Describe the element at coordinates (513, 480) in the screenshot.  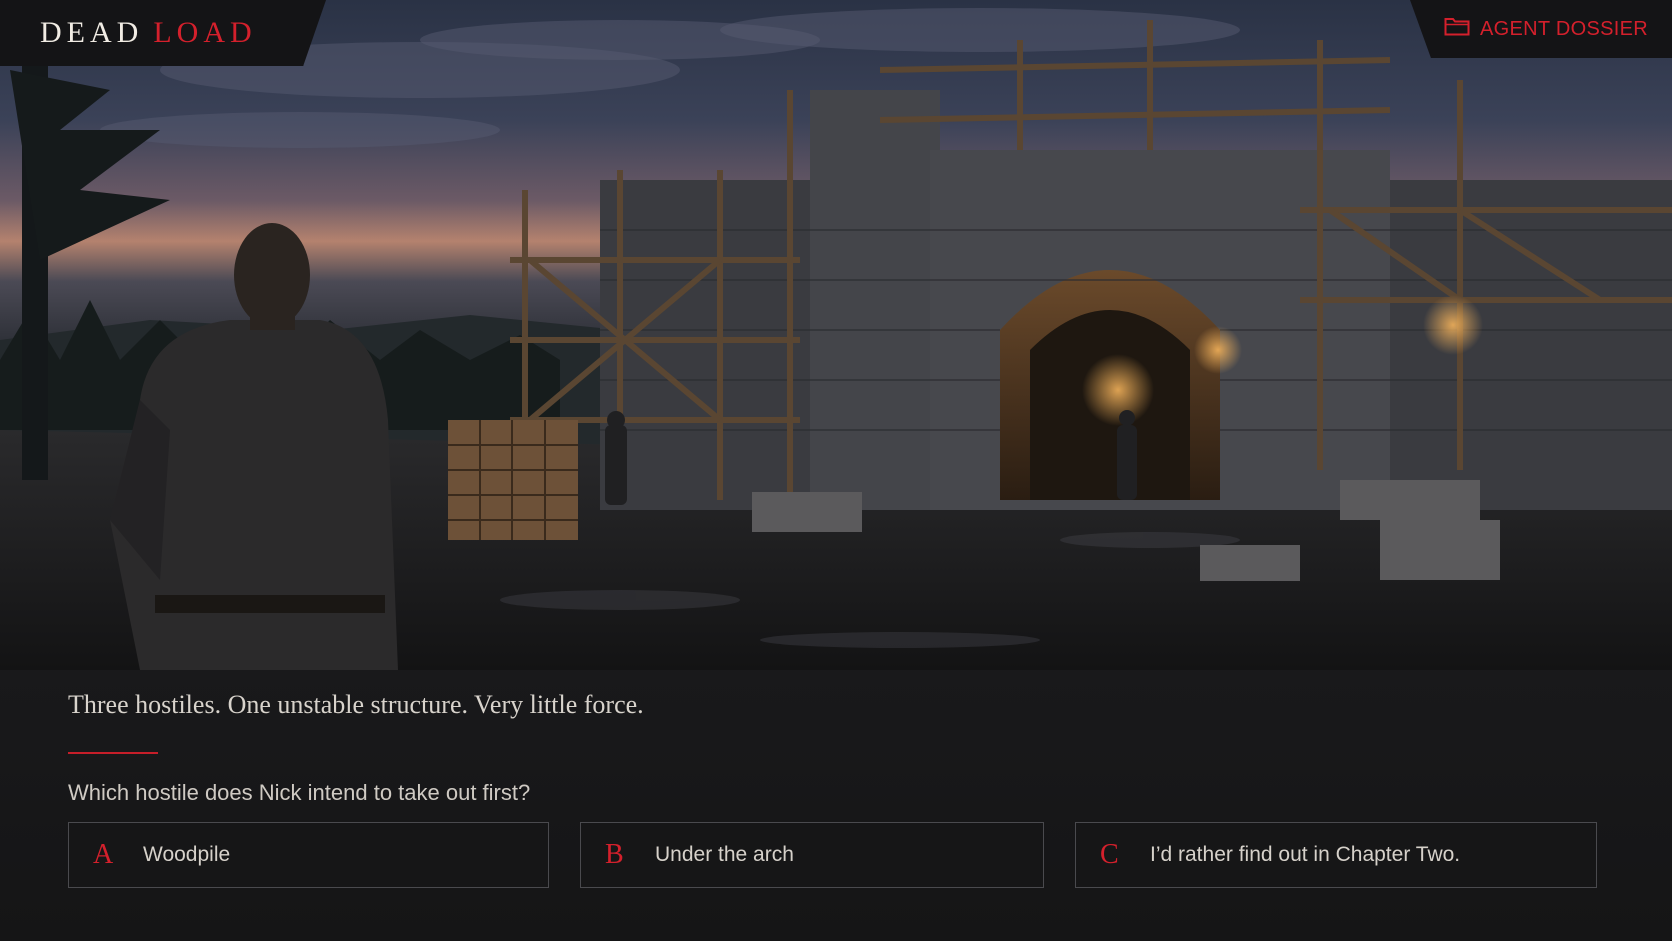
I see `woodpile` at that location.